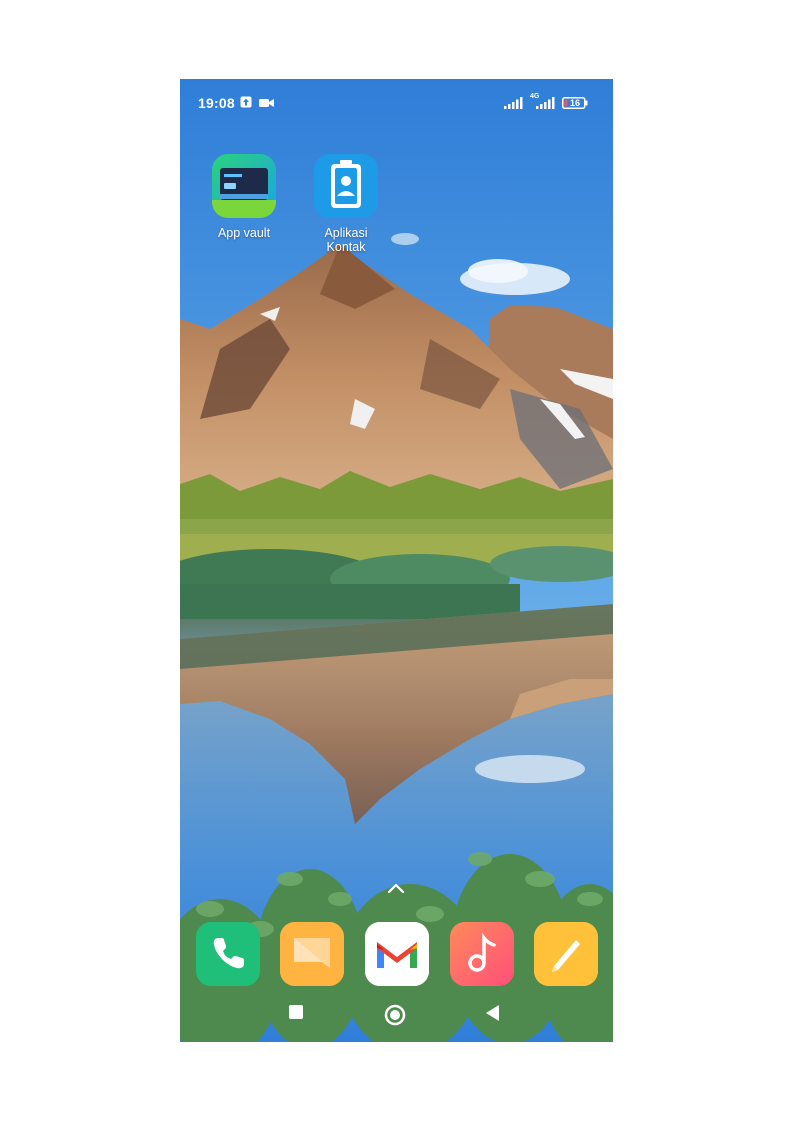  I want to click on gmail-icon, so click(397, 954).